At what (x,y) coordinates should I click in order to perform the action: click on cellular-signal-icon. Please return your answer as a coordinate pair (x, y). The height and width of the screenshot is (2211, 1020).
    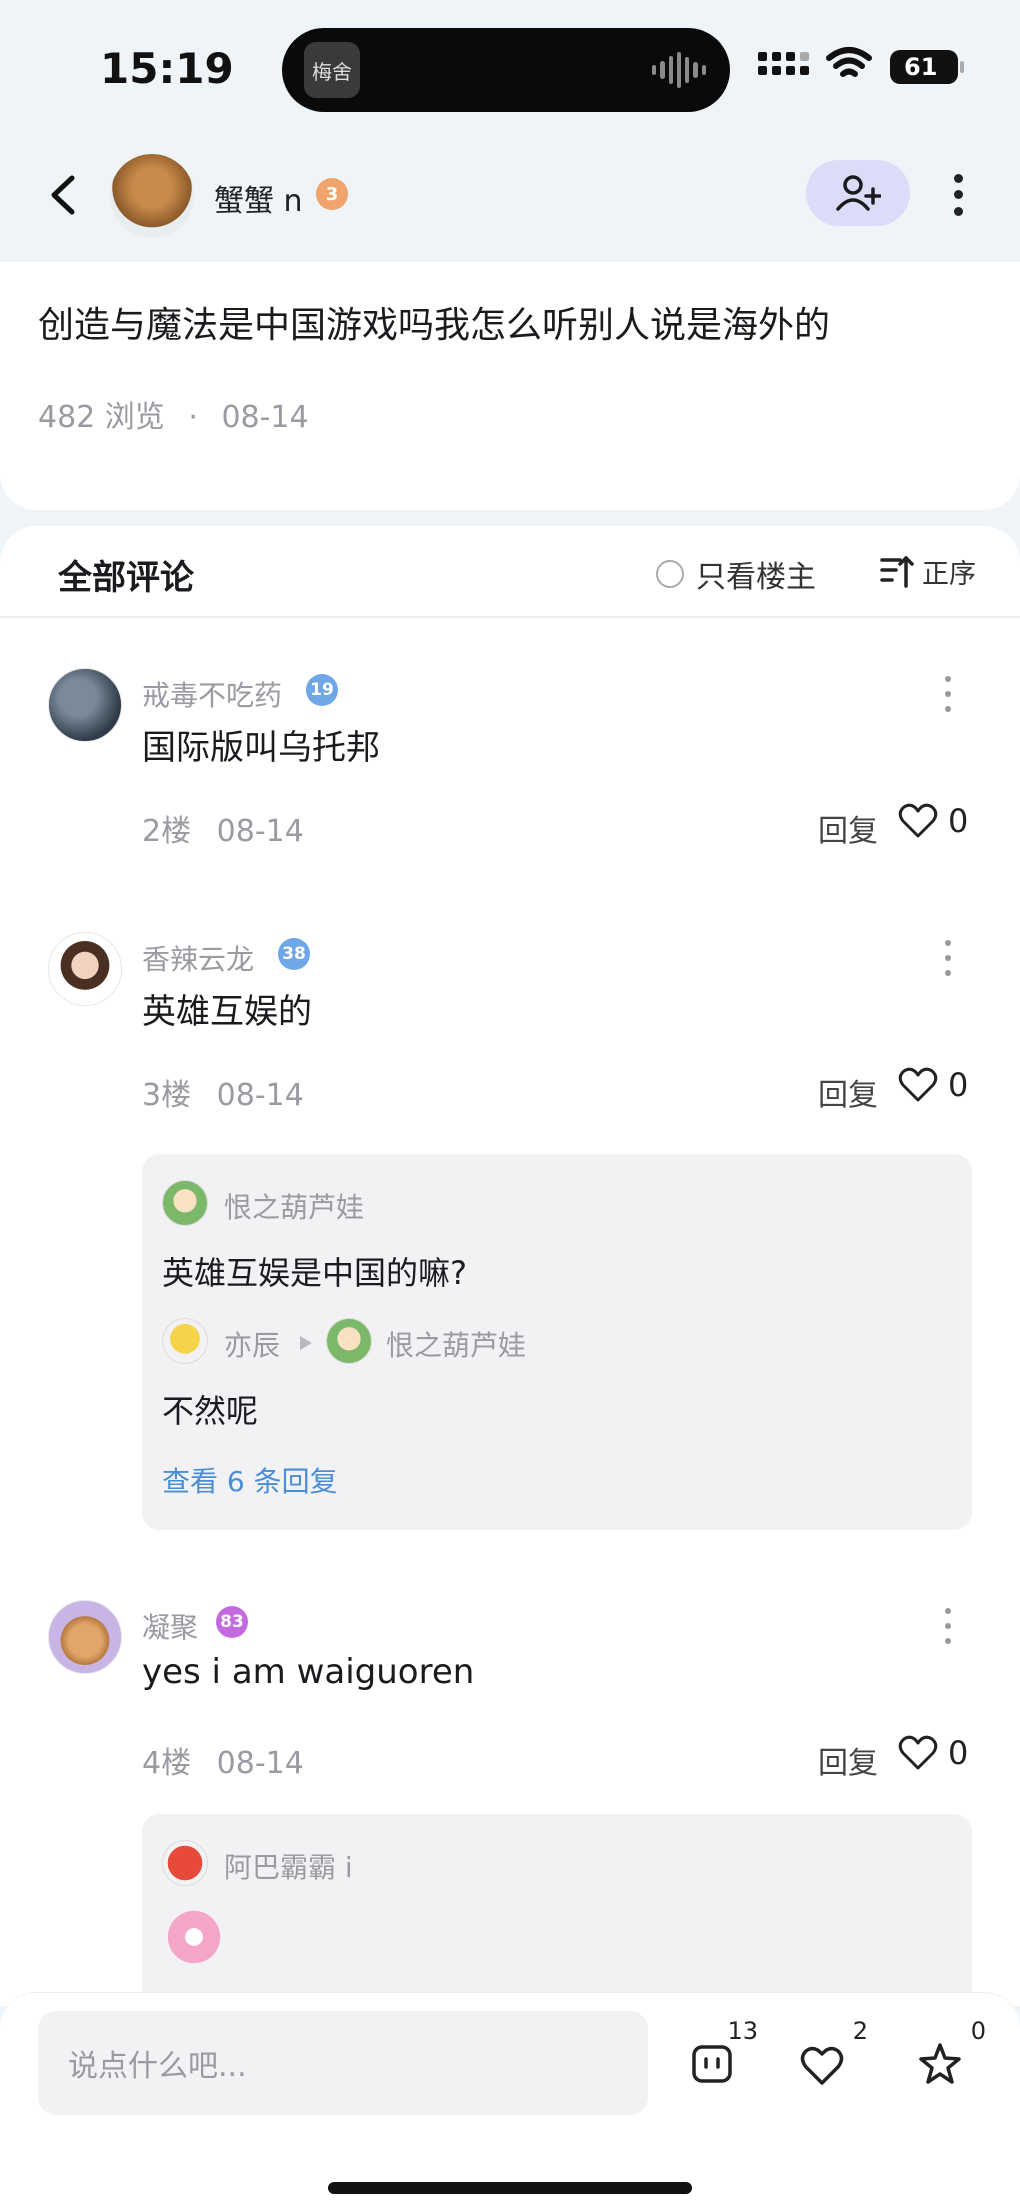
    Looking at the image, I should click on (783, 63).